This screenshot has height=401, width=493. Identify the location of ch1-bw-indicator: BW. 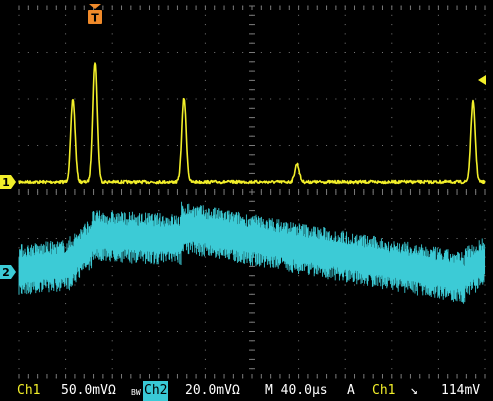
(136, 392).